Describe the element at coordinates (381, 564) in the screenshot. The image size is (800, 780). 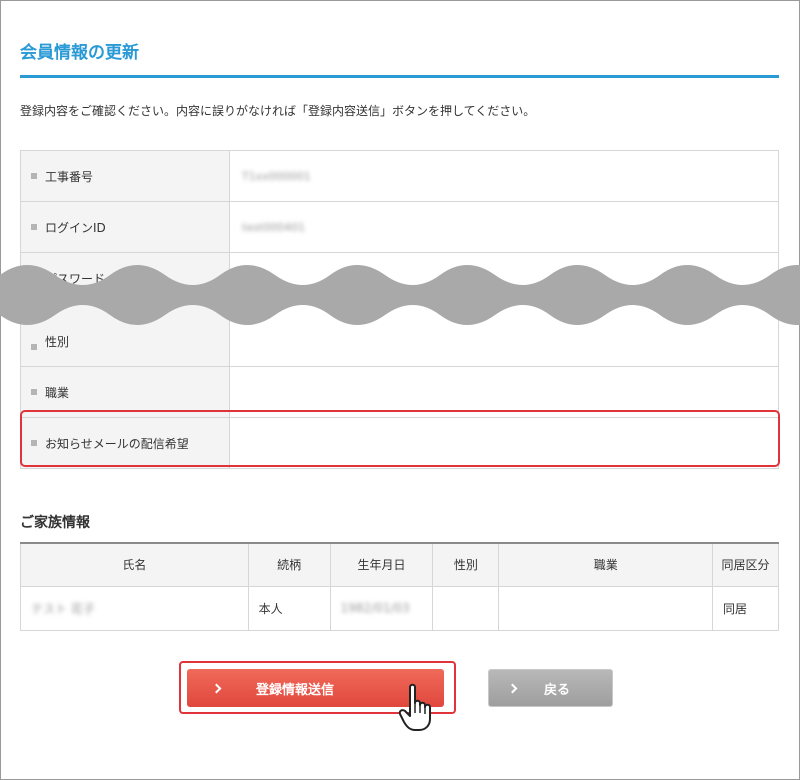
I see `column-header: 生年月日` at that location.